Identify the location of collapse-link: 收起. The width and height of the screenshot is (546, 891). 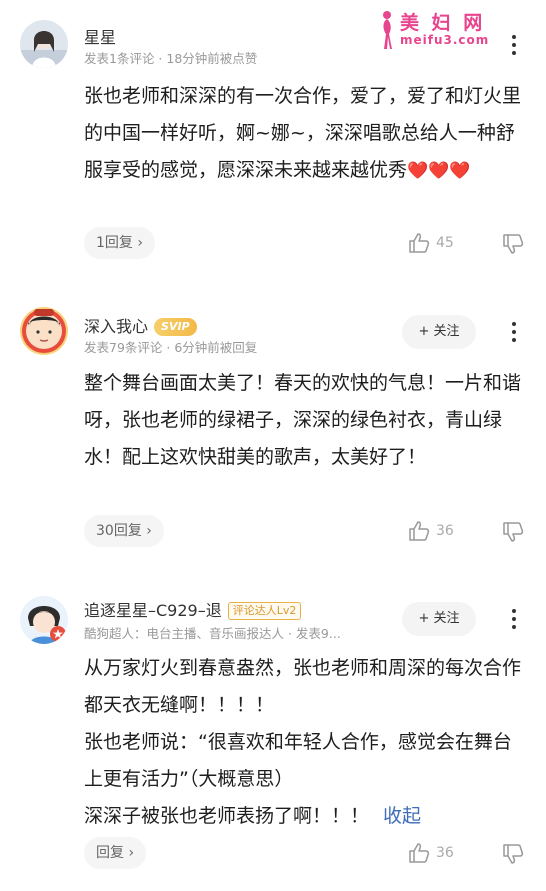
(402, 816).